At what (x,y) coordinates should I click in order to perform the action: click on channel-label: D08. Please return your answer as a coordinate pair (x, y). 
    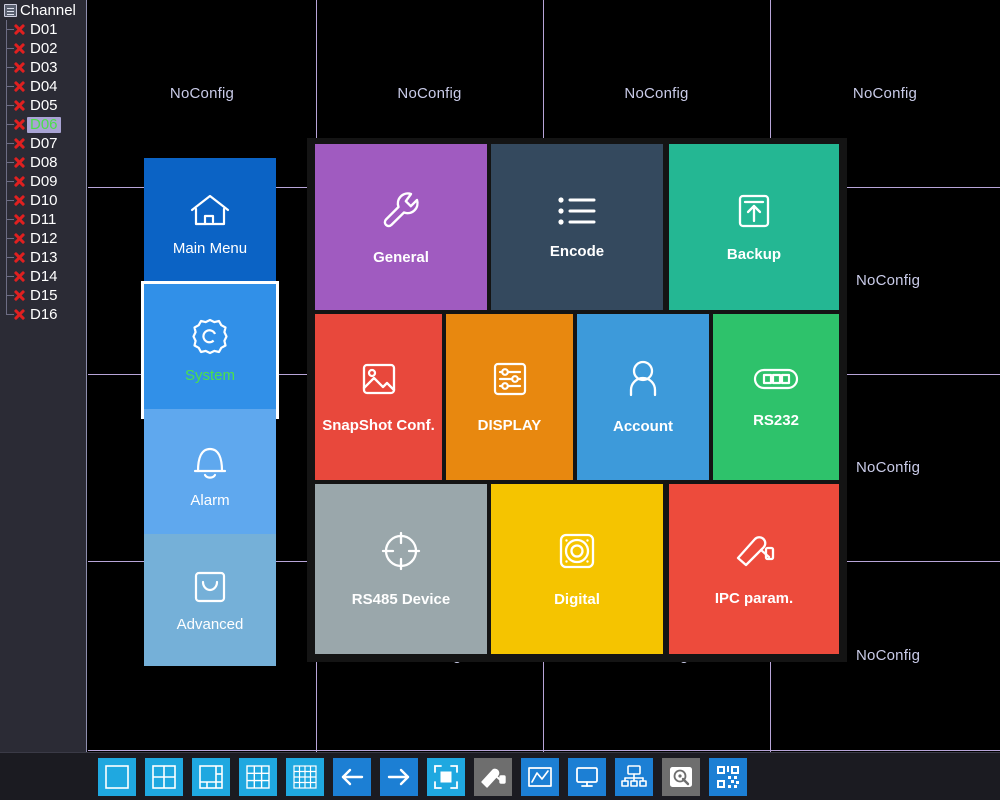
    Looking at the image, I should click on (44, 162).